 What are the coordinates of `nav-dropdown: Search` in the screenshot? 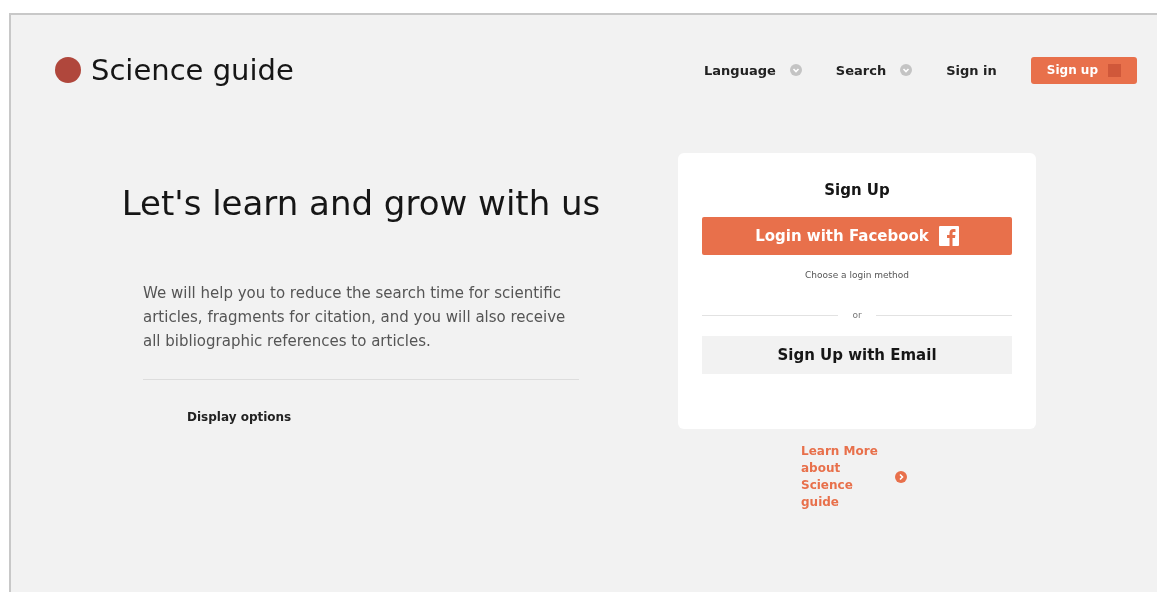 It's located at (874, 70).